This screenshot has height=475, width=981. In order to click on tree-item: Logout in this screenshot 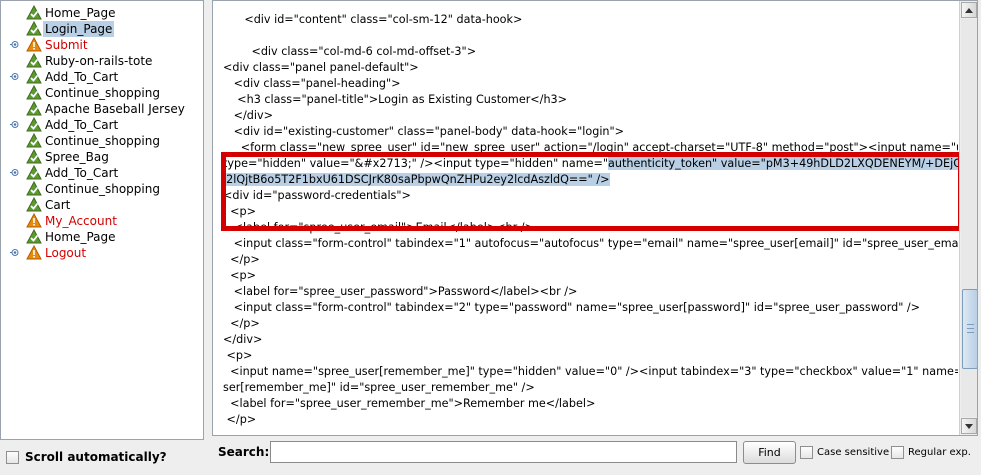, I will do `click(101, 252)`.